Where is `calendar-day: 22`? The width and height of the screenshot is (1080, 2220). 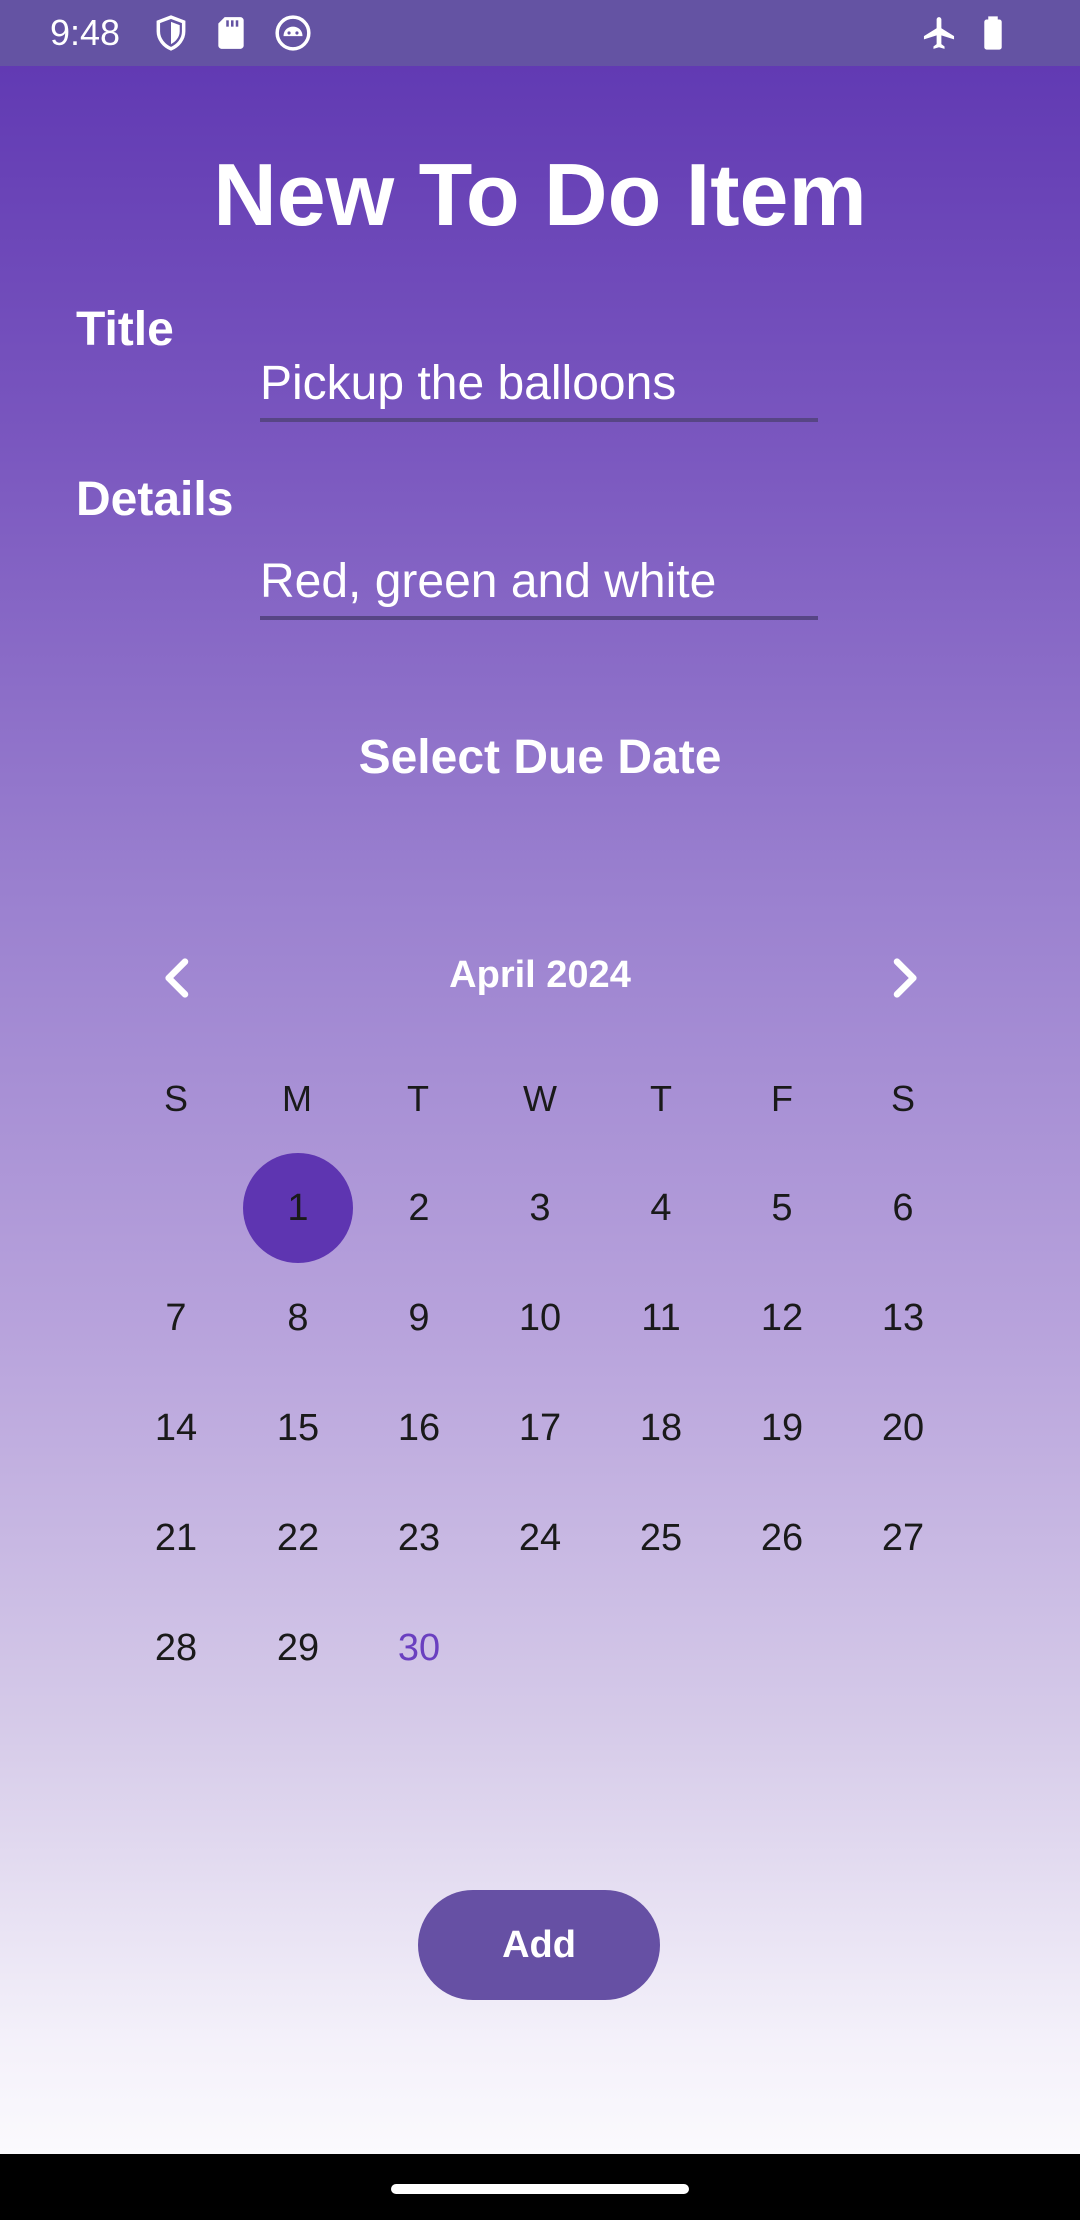 calendar-day: 22 is located at coordinates (298, 1538).